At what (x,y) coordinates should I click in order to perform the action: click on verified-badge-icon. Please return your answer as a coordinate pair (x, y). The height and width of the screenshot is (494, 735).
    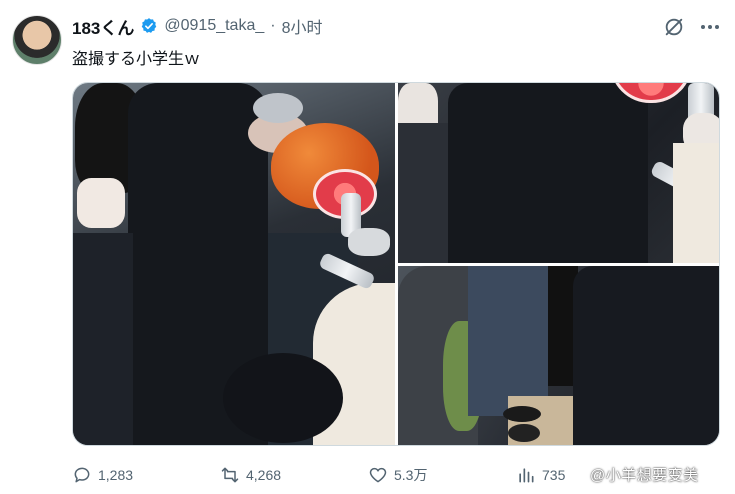
    Looking at the image, I should click on (149, 25).